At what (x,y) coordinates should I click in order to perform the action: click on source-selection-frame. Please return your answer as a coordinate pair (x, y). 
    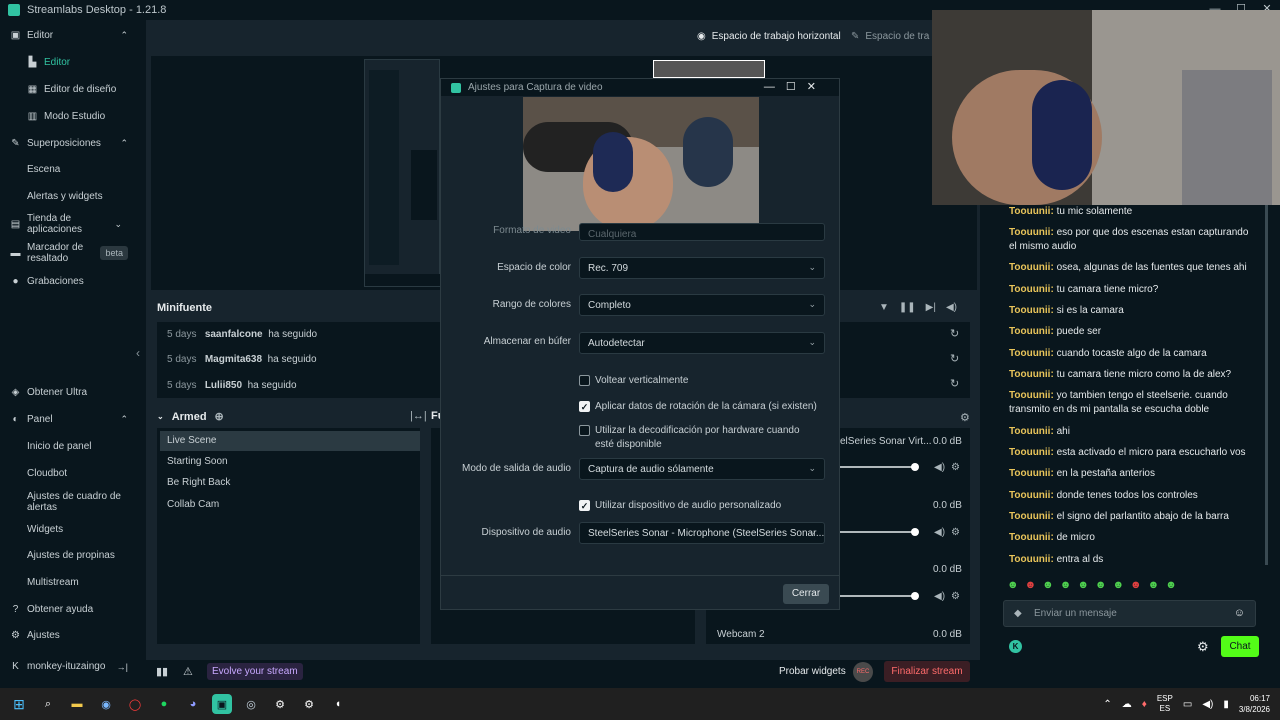
    Looking at the image, I should click on (709, 69).